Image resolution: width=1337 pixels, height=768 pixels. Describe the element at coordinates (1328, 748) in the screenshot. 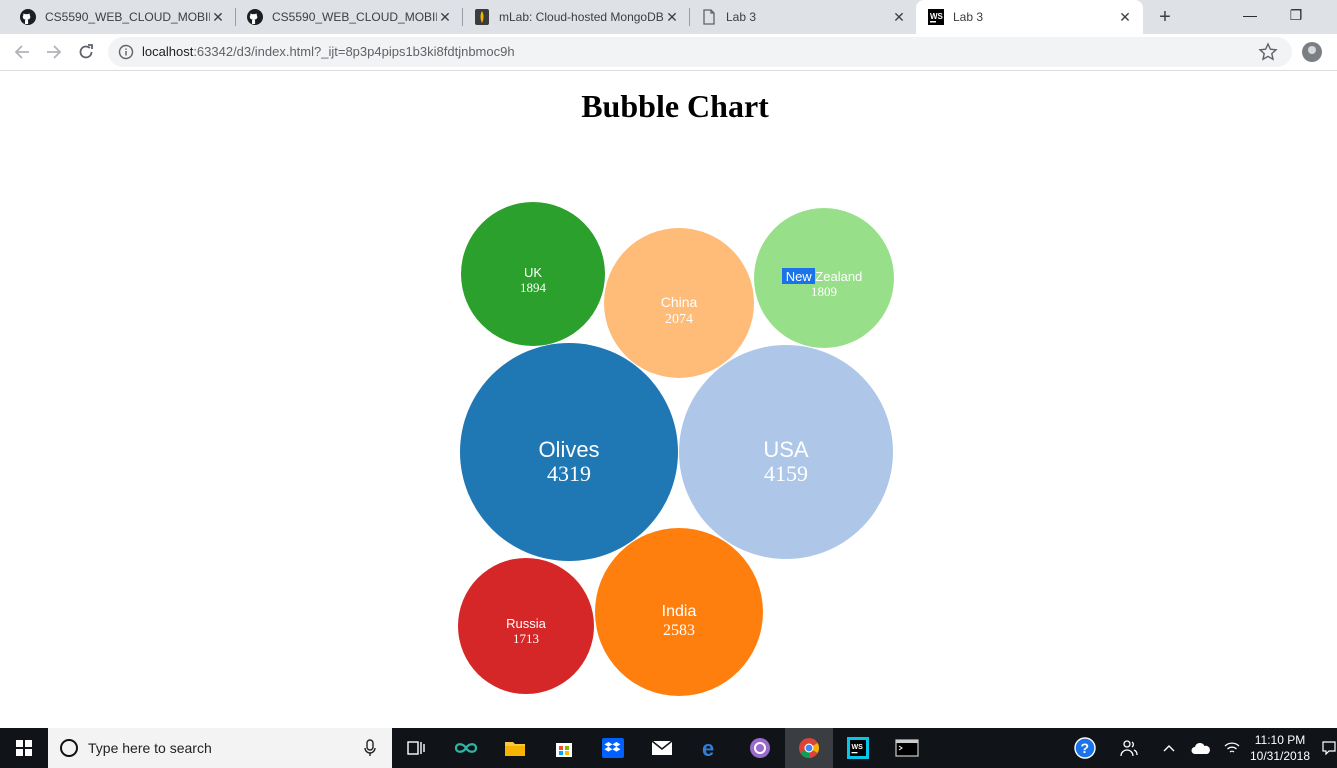

I see `notification-icon` at that location.